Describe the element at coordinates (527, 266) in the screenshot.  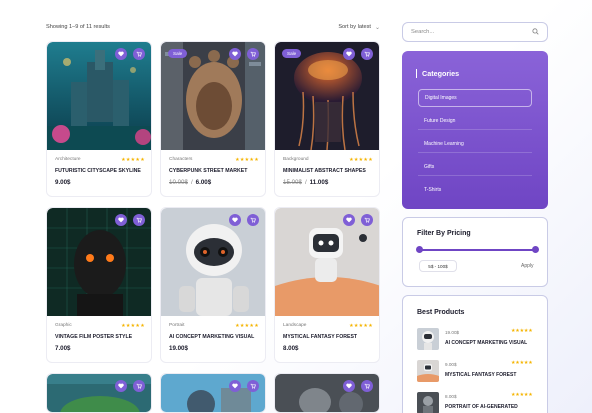
I see `apply-filter-button: Apply` at that location.